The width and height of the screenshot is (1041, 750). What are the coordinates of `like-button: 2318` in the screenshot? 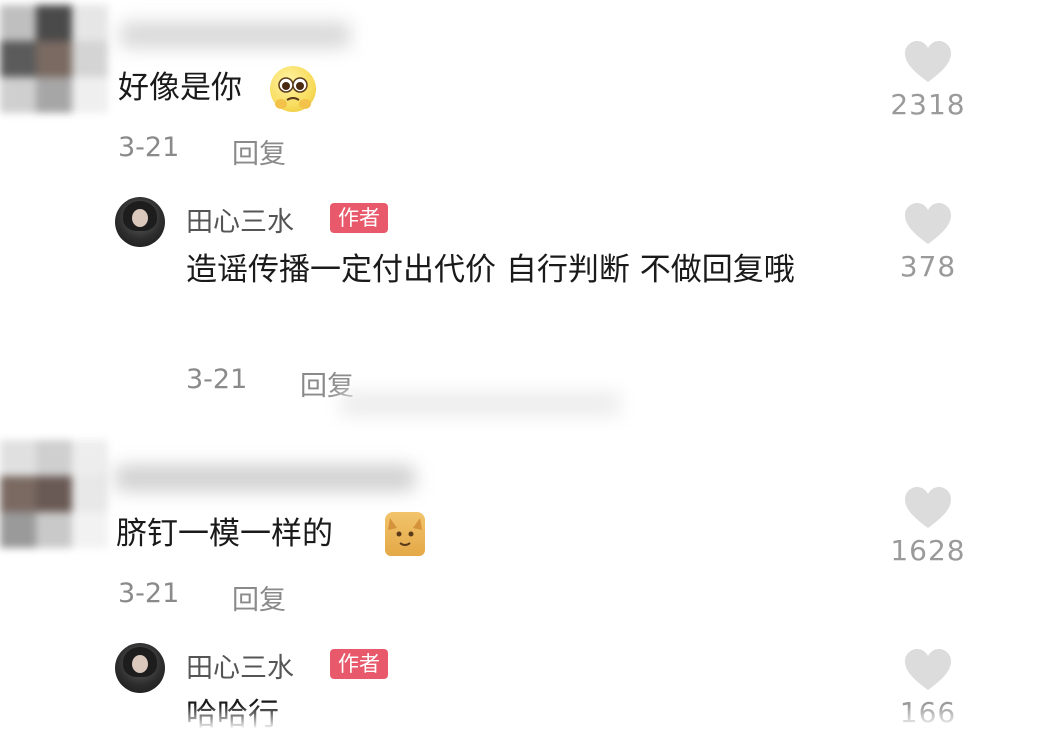 It's located at (928, 80).